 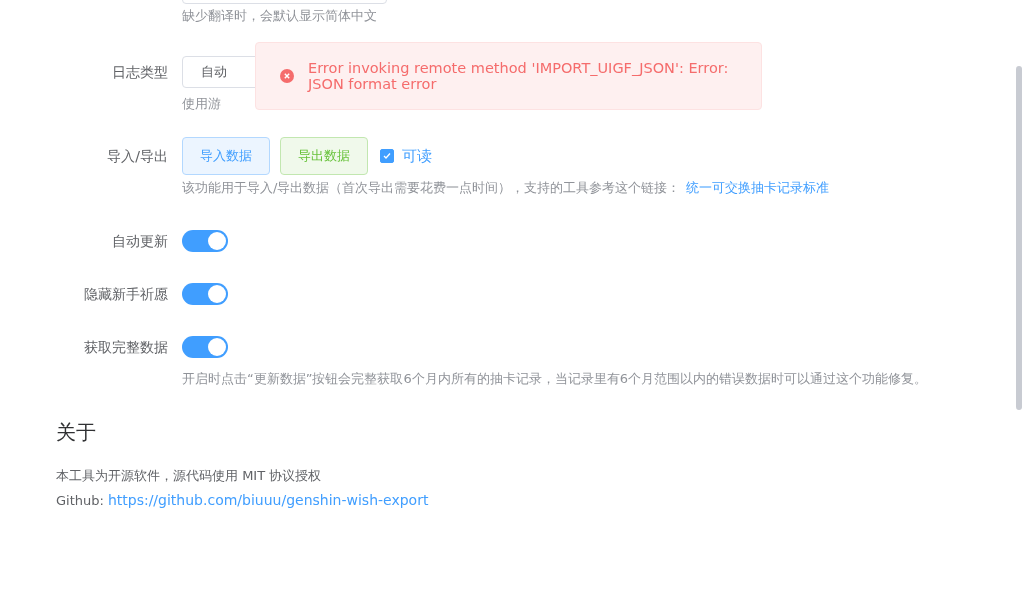 I want to click on license-text: 本工具为开源软件，源代码使用 MIT 协议授权, so click(x=189, y=476).